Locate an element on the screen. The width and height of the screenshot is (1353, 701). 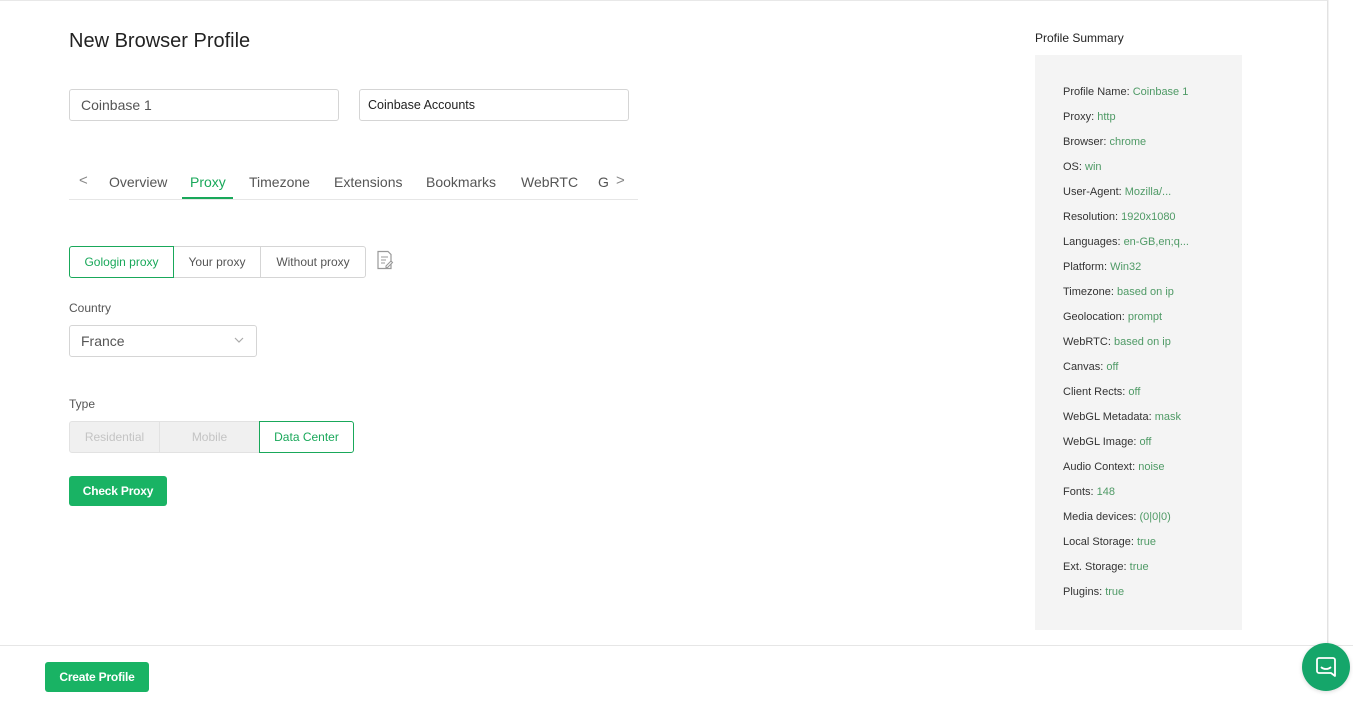
your-proxy-button: Your proxy is located at coordinates (217, 262).